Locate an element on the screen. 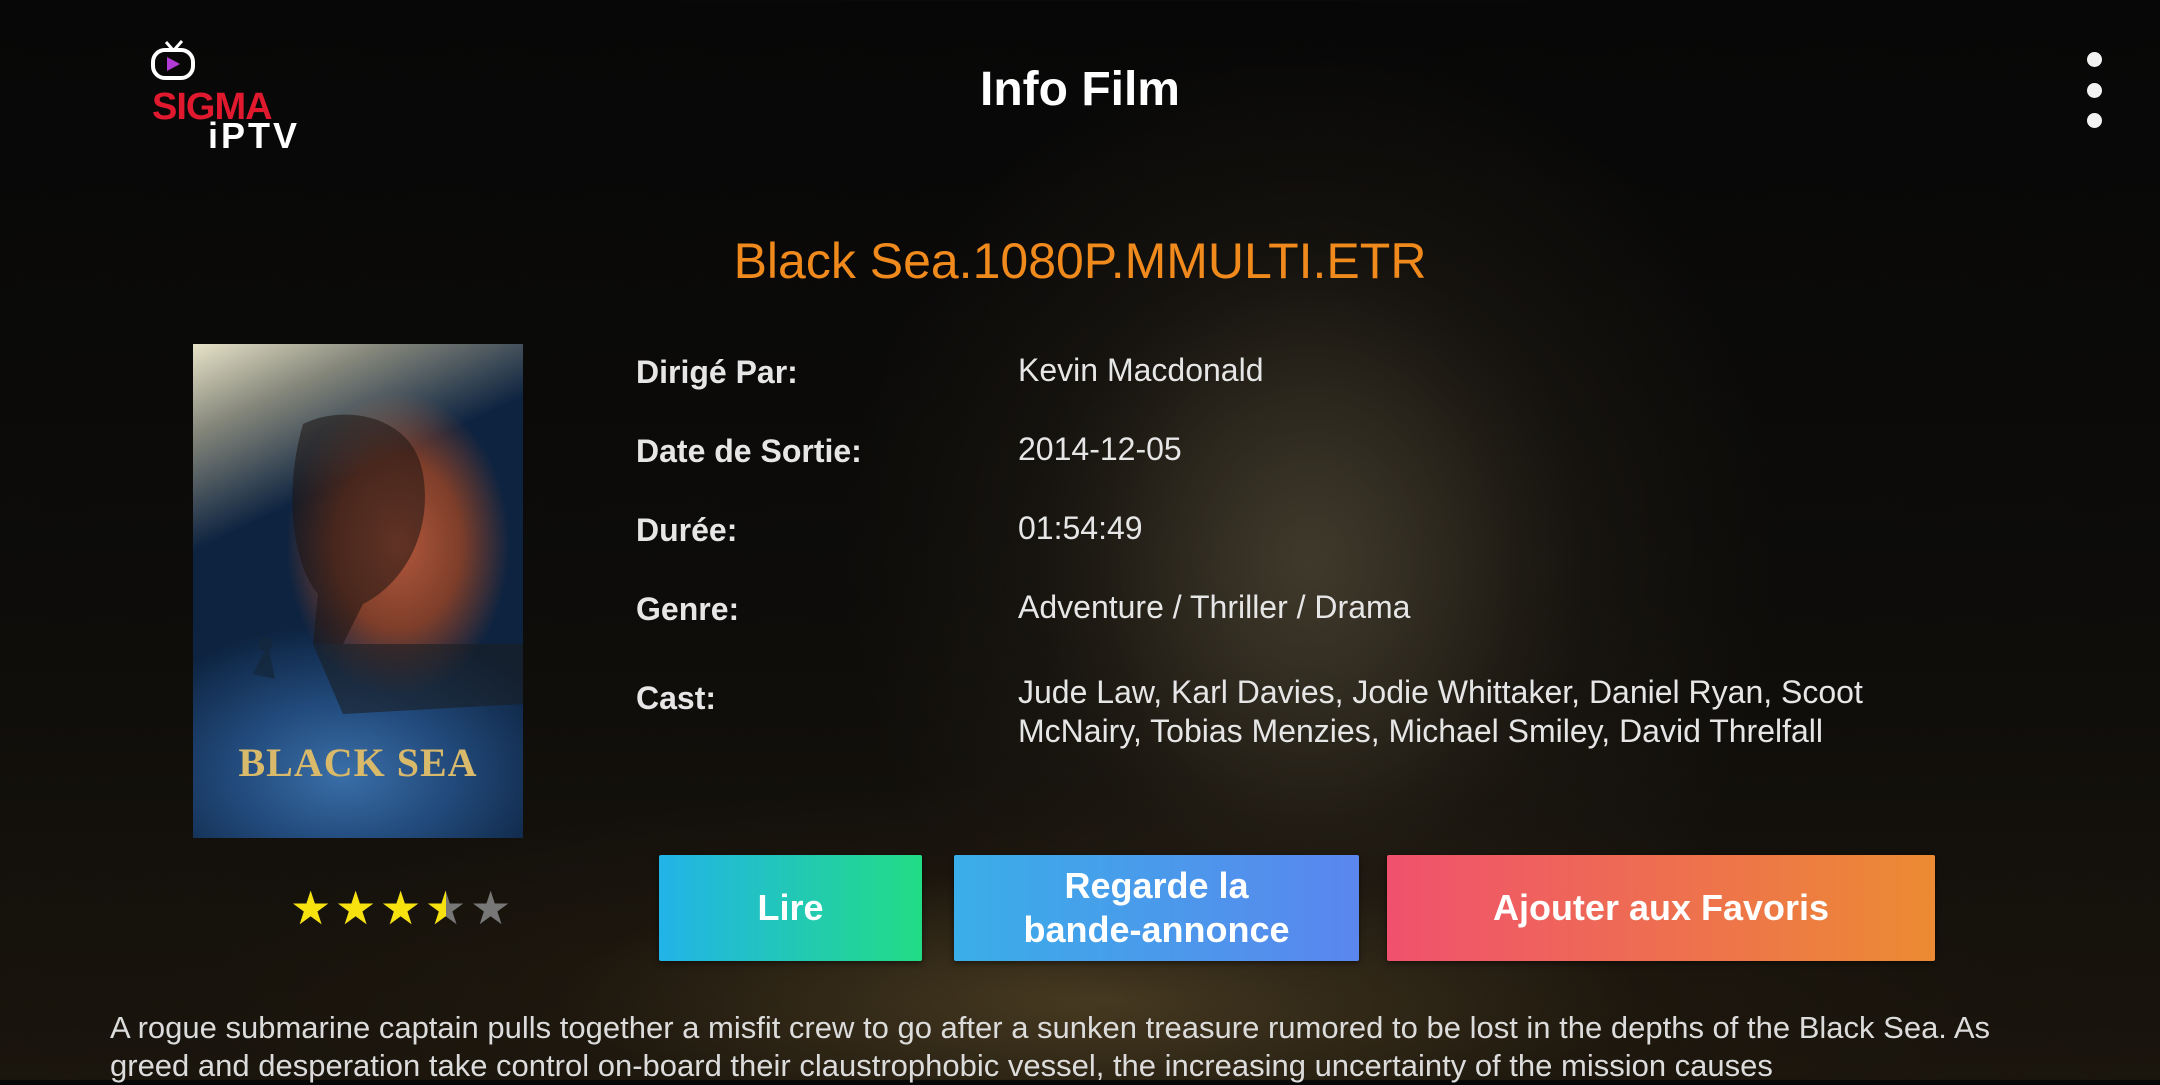 The width and height of the screenshot is (2160, 1085). movie-title: Black Sea.1080P.MMULTI.ETR is located at coordinates (1080, 261).